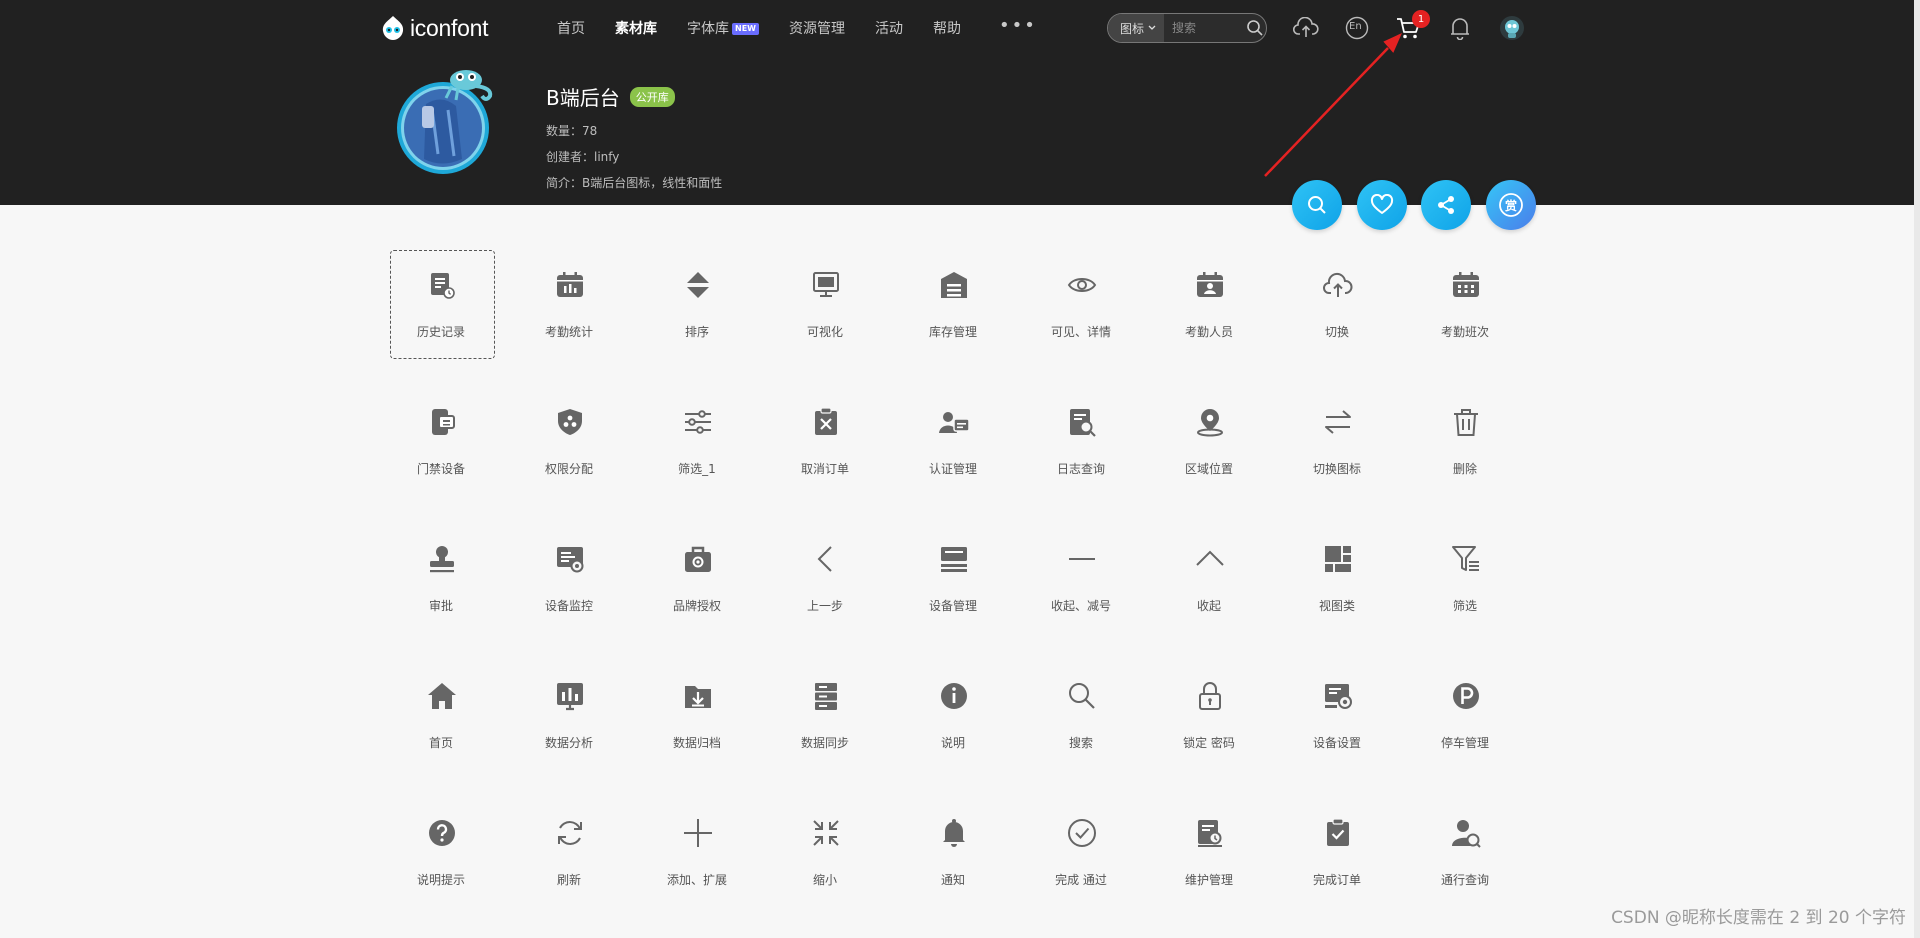 This screenshot has width=1920, height=938. What do you see at coordinates (825, 859) in the screenshot?
I see `icon-card: 缩小` at bounding box center [825, 859].